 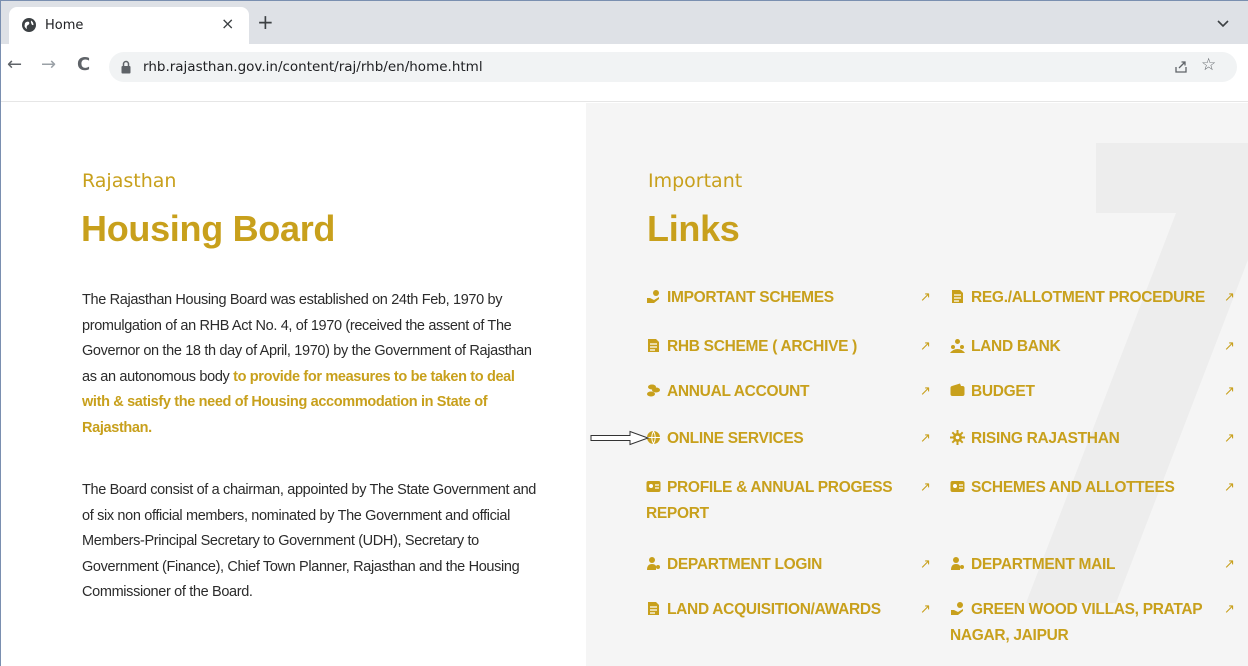 I want to click on link-label: ONLINE SERVICES, so click(x=735, y=438).